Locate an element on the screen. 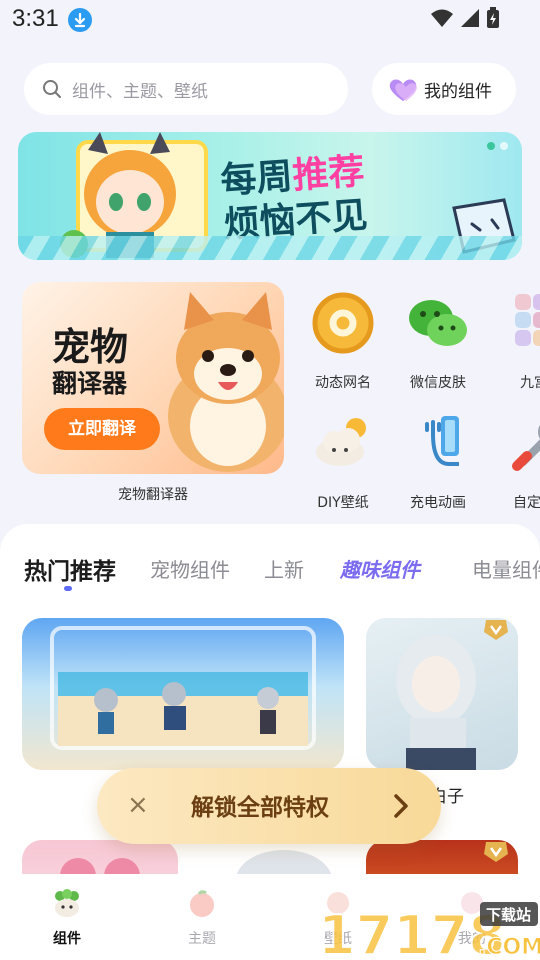 The image size is (540, 960). pet-title-line1: 宠物 is located at coordinates (90, 347).